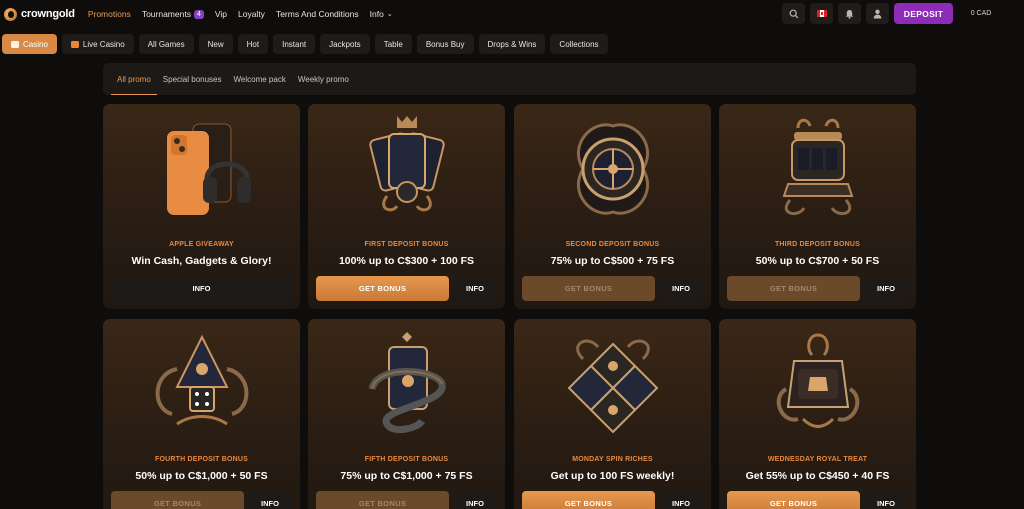 This screenshot has width=1024, height=509. What do you see at coordinates (109, 14) in the screenshot?
I see `nav-promotions: Promotions` at bounding box center [109, 14].